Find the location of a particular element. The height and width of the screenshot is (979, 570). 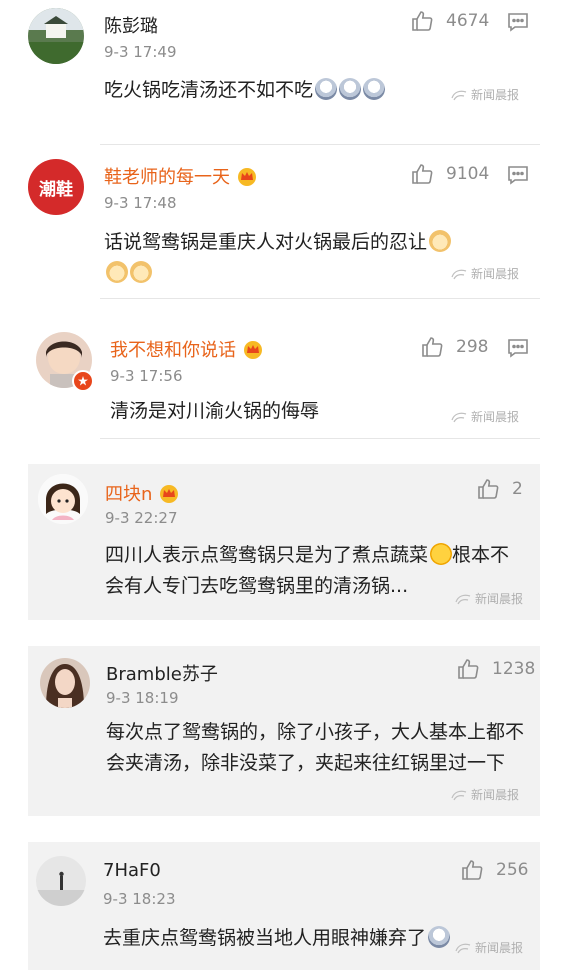

timestamp: 9-3 17:49 is located at coordinates (140, 52).